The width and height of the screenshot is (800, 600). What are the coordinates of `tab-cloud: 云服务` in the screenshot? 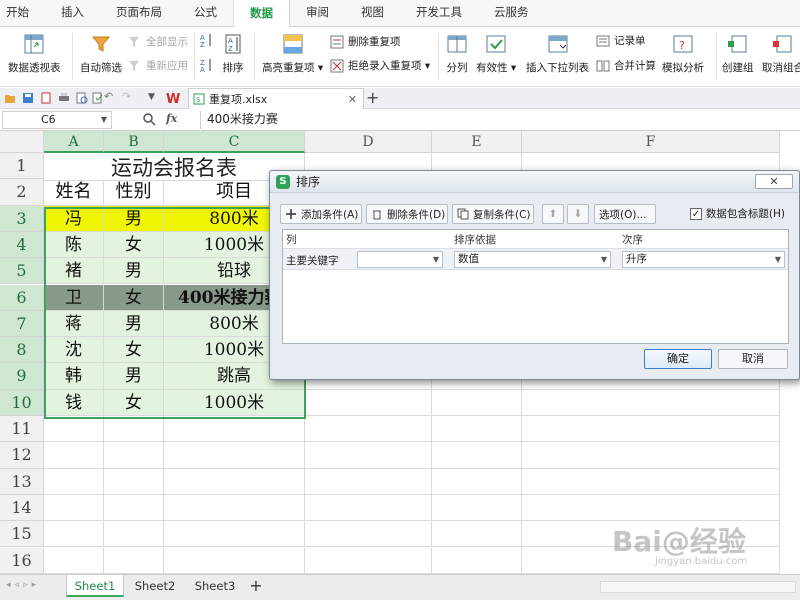 It's located at (511, 13).